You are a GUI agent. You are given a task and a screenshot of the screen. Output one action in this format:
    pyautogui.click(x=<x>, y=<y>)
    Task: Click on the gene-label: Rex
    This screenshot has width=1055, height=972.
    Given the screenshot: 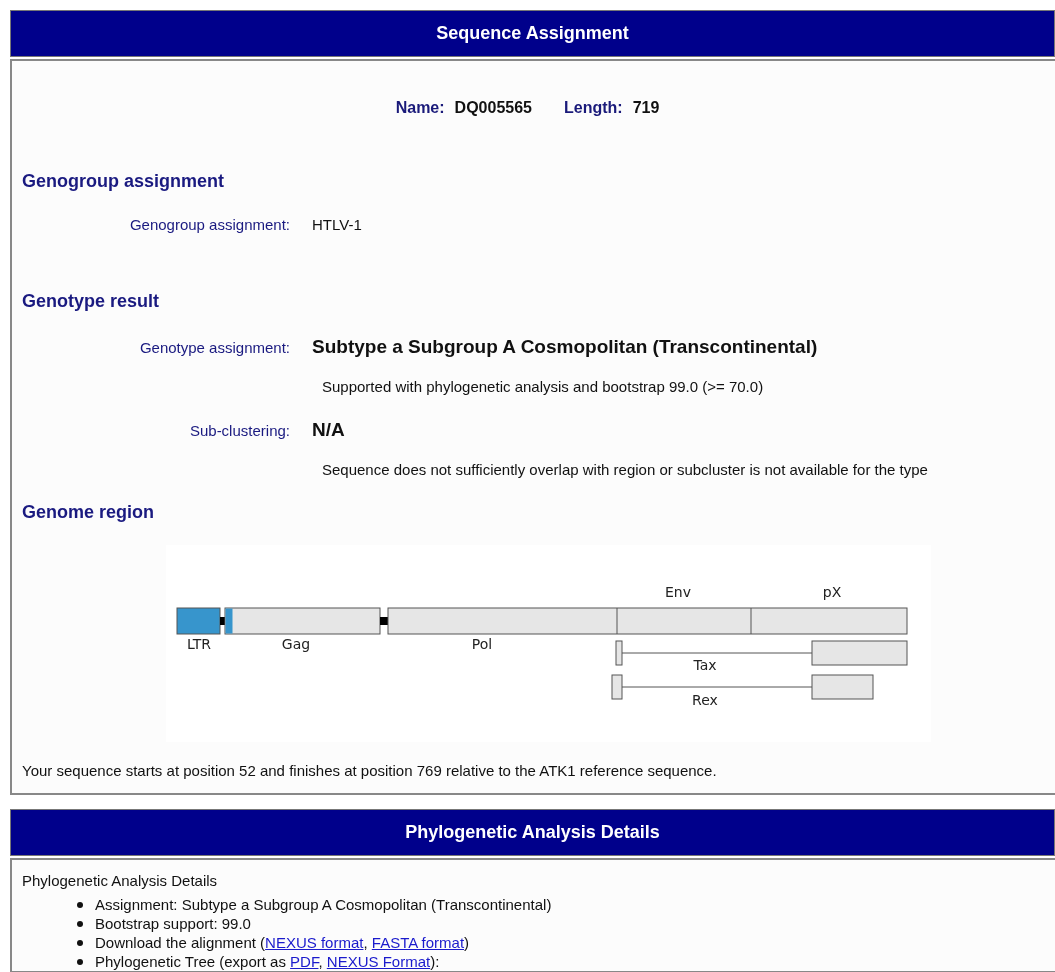 What is the action you would take?
    pyautogui.click(x=705, y=700)
    